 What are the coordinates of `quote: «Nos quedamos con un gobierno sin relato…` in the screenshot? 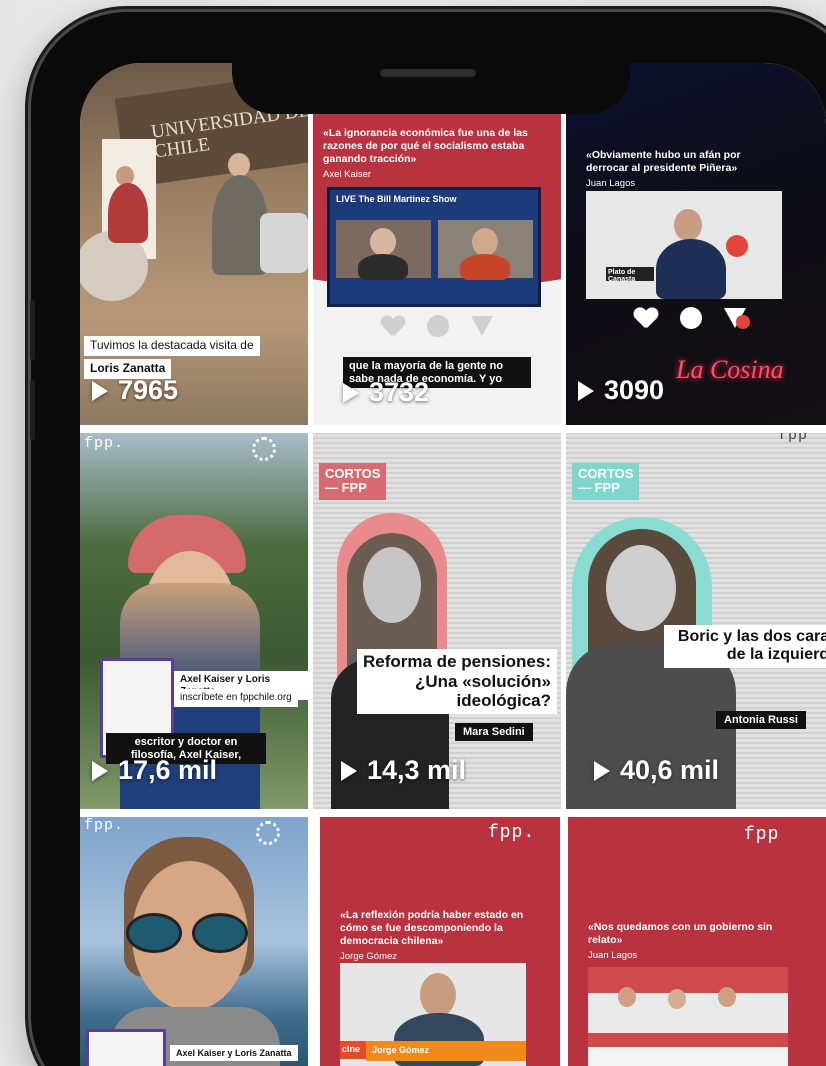 It's located at (680, 941).